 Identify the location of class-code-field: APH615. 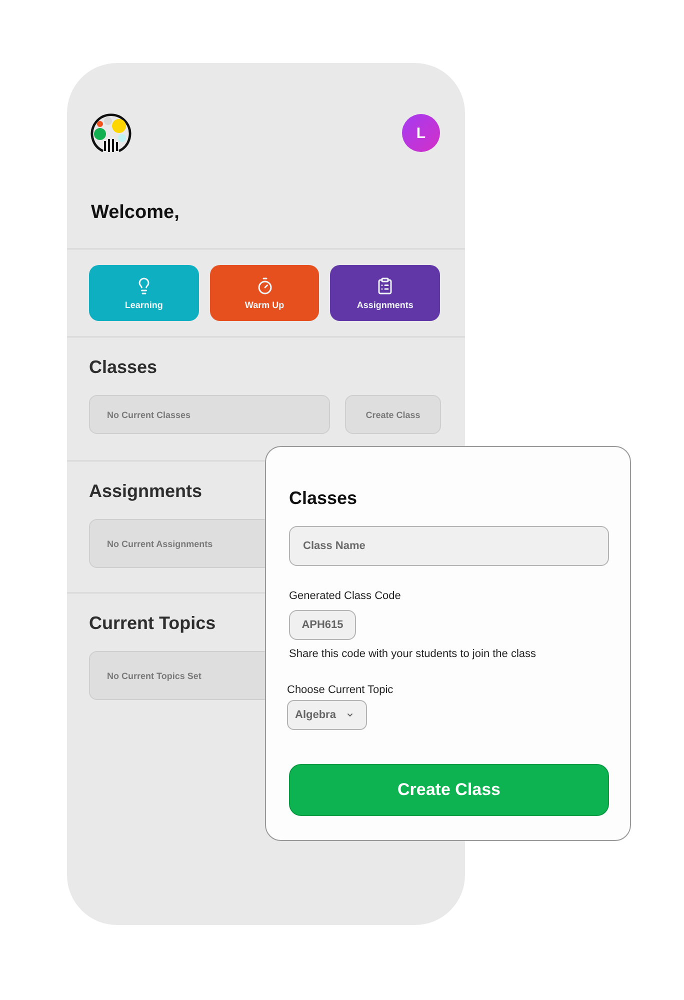
(322, 625).